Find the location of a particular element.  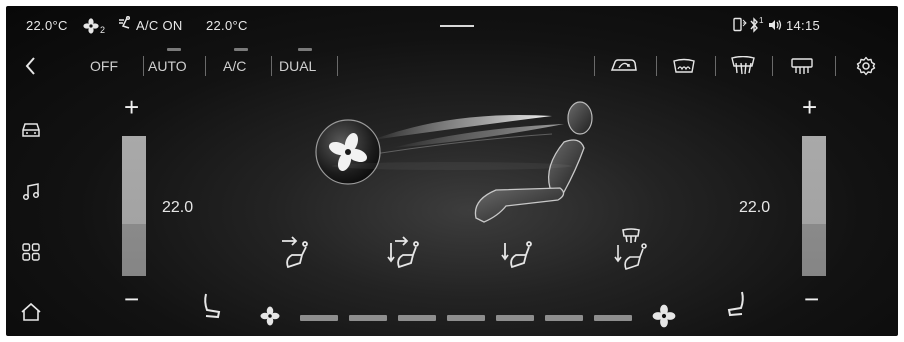

right-temp-slider is located at coordinates (814, 206).